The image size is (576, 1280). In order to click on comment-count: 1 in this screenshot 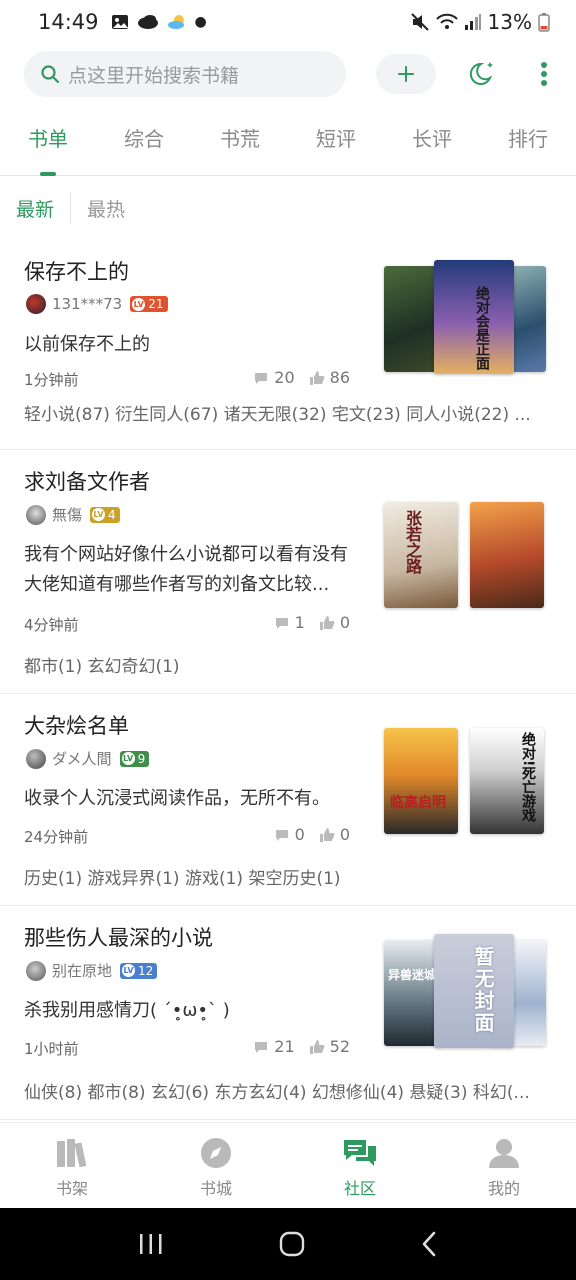, I will do `click(299, 622)`.